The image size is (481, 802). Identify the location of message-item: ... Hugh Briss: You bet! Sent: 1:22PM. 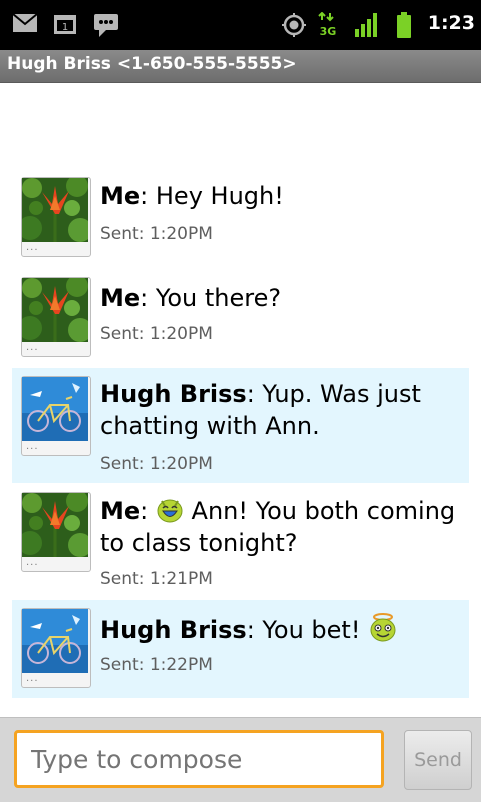
(240, 649).